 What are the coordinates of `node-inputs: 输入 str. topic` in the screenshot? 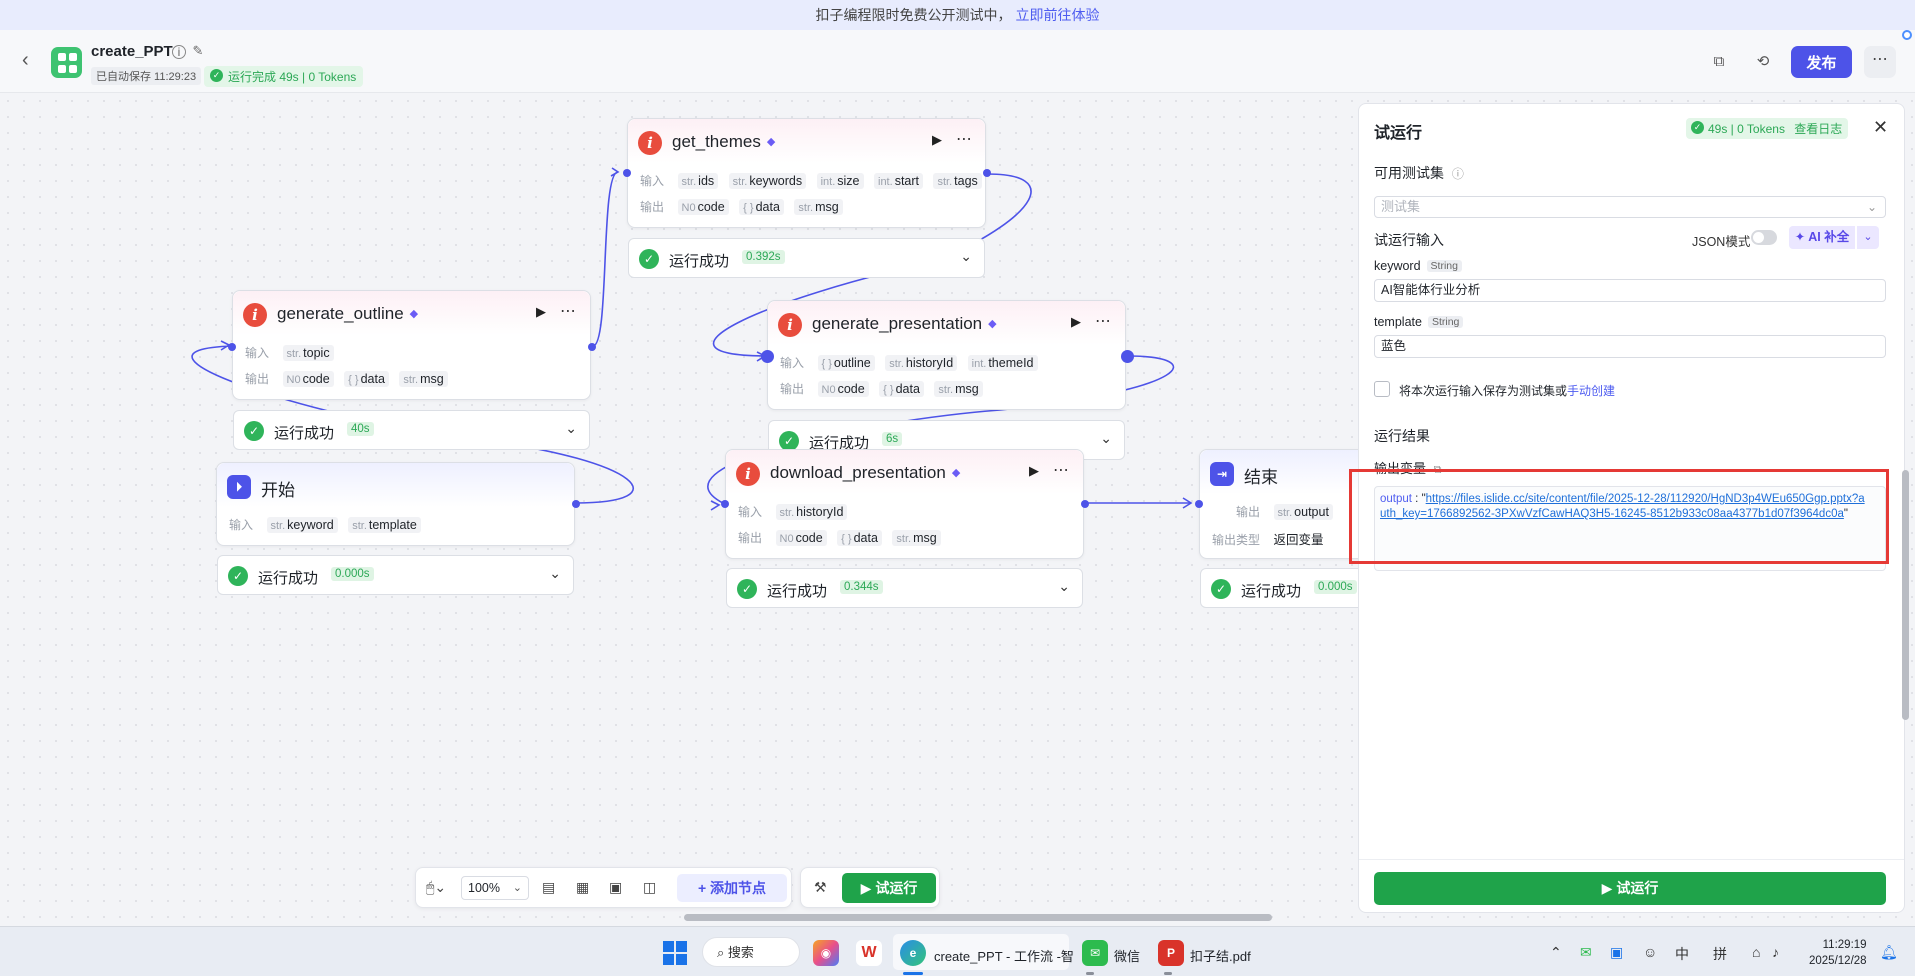 It's located at (293, 352).